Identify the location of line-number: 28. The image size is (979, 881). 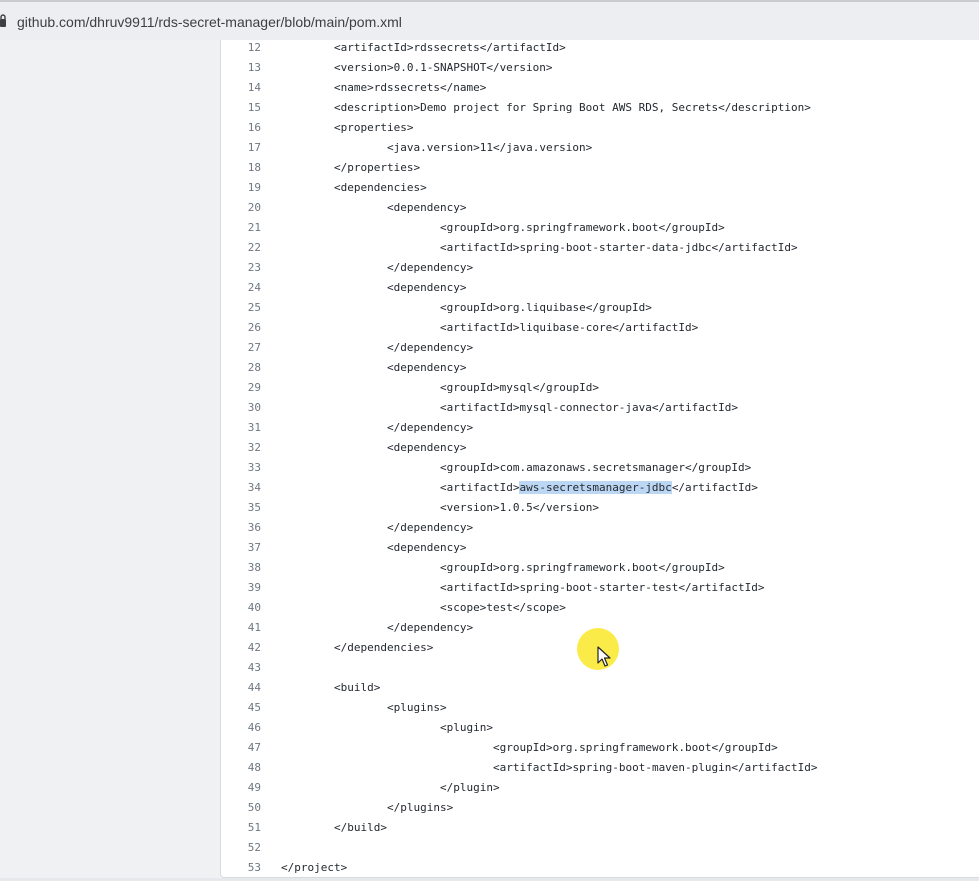
(241, 368).